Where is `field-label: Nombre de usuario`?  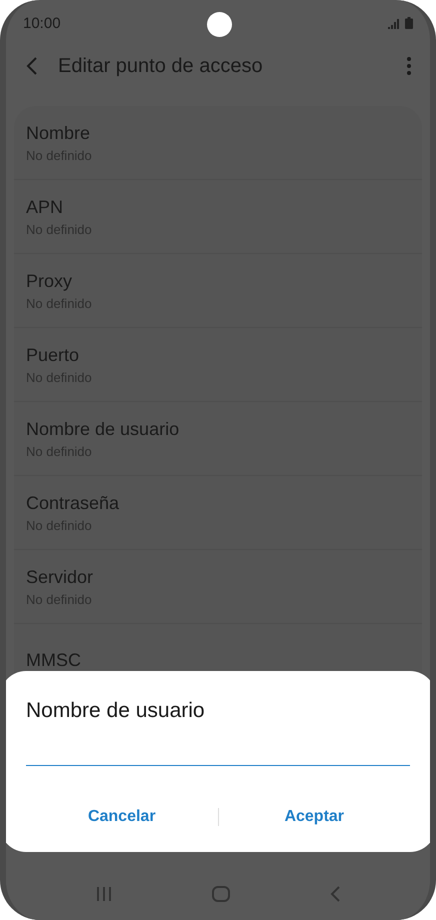 field-label: Nombre de usuario is located at coordinates (103, 429).